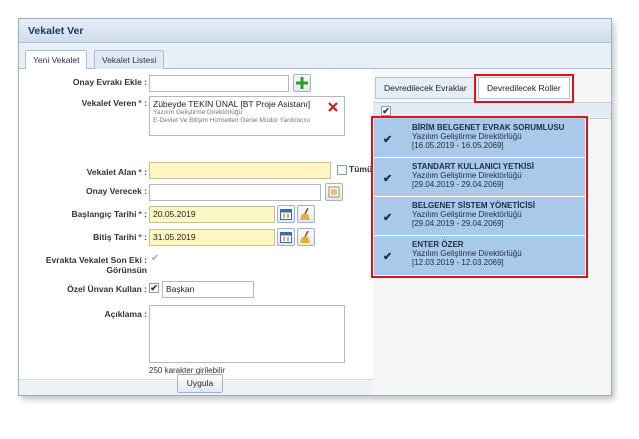 Image resolution: width=639 pixels, height=439 pixels. What do you see at coordinates (198, 112) in the screenshot?
I see `vekalet-veren-dept: Yazılım Geliştirme Direktörlüğü` at bounding box center [198, 112].